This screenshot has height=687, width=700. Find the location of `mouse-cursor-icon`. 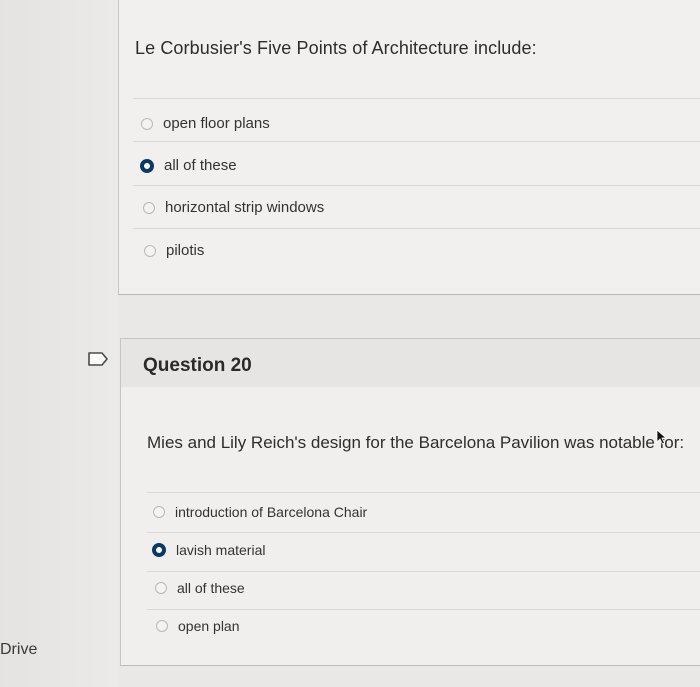

mouse-cursor-icon is located at coordinates (662, 437).